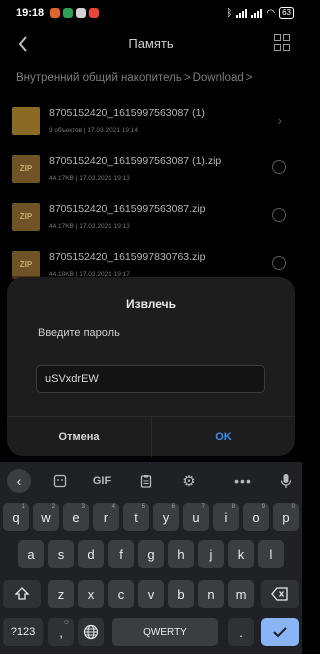 Image resolution: width=320 pixels, height=654 pixels. What do you see at coordinates (61, 632) in the screenshot?
I see `comma-key: , ☺` at bounding box center [61, 632].